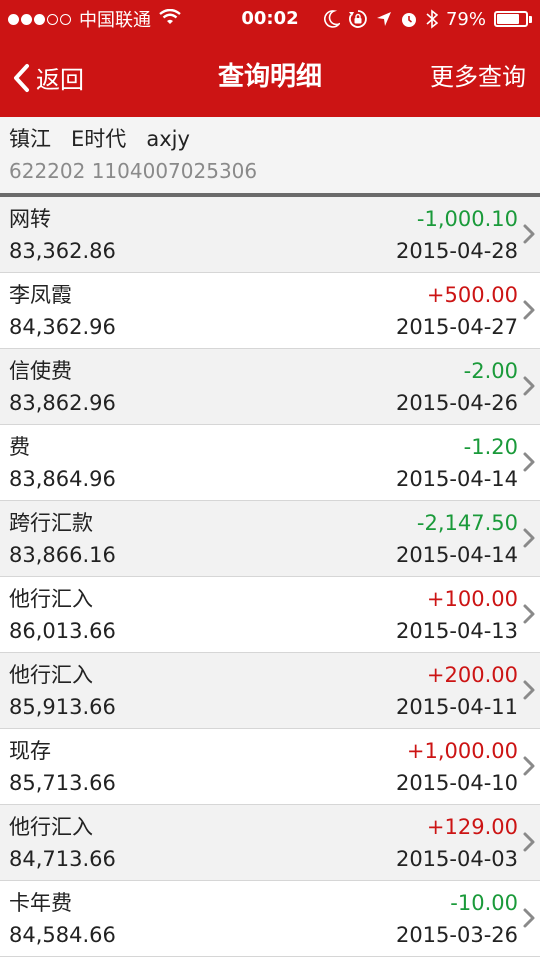  What do you see at coordinates (424, 19) in the screenshot?
I see `status-right: 79%` at bounding box center [424, 19].